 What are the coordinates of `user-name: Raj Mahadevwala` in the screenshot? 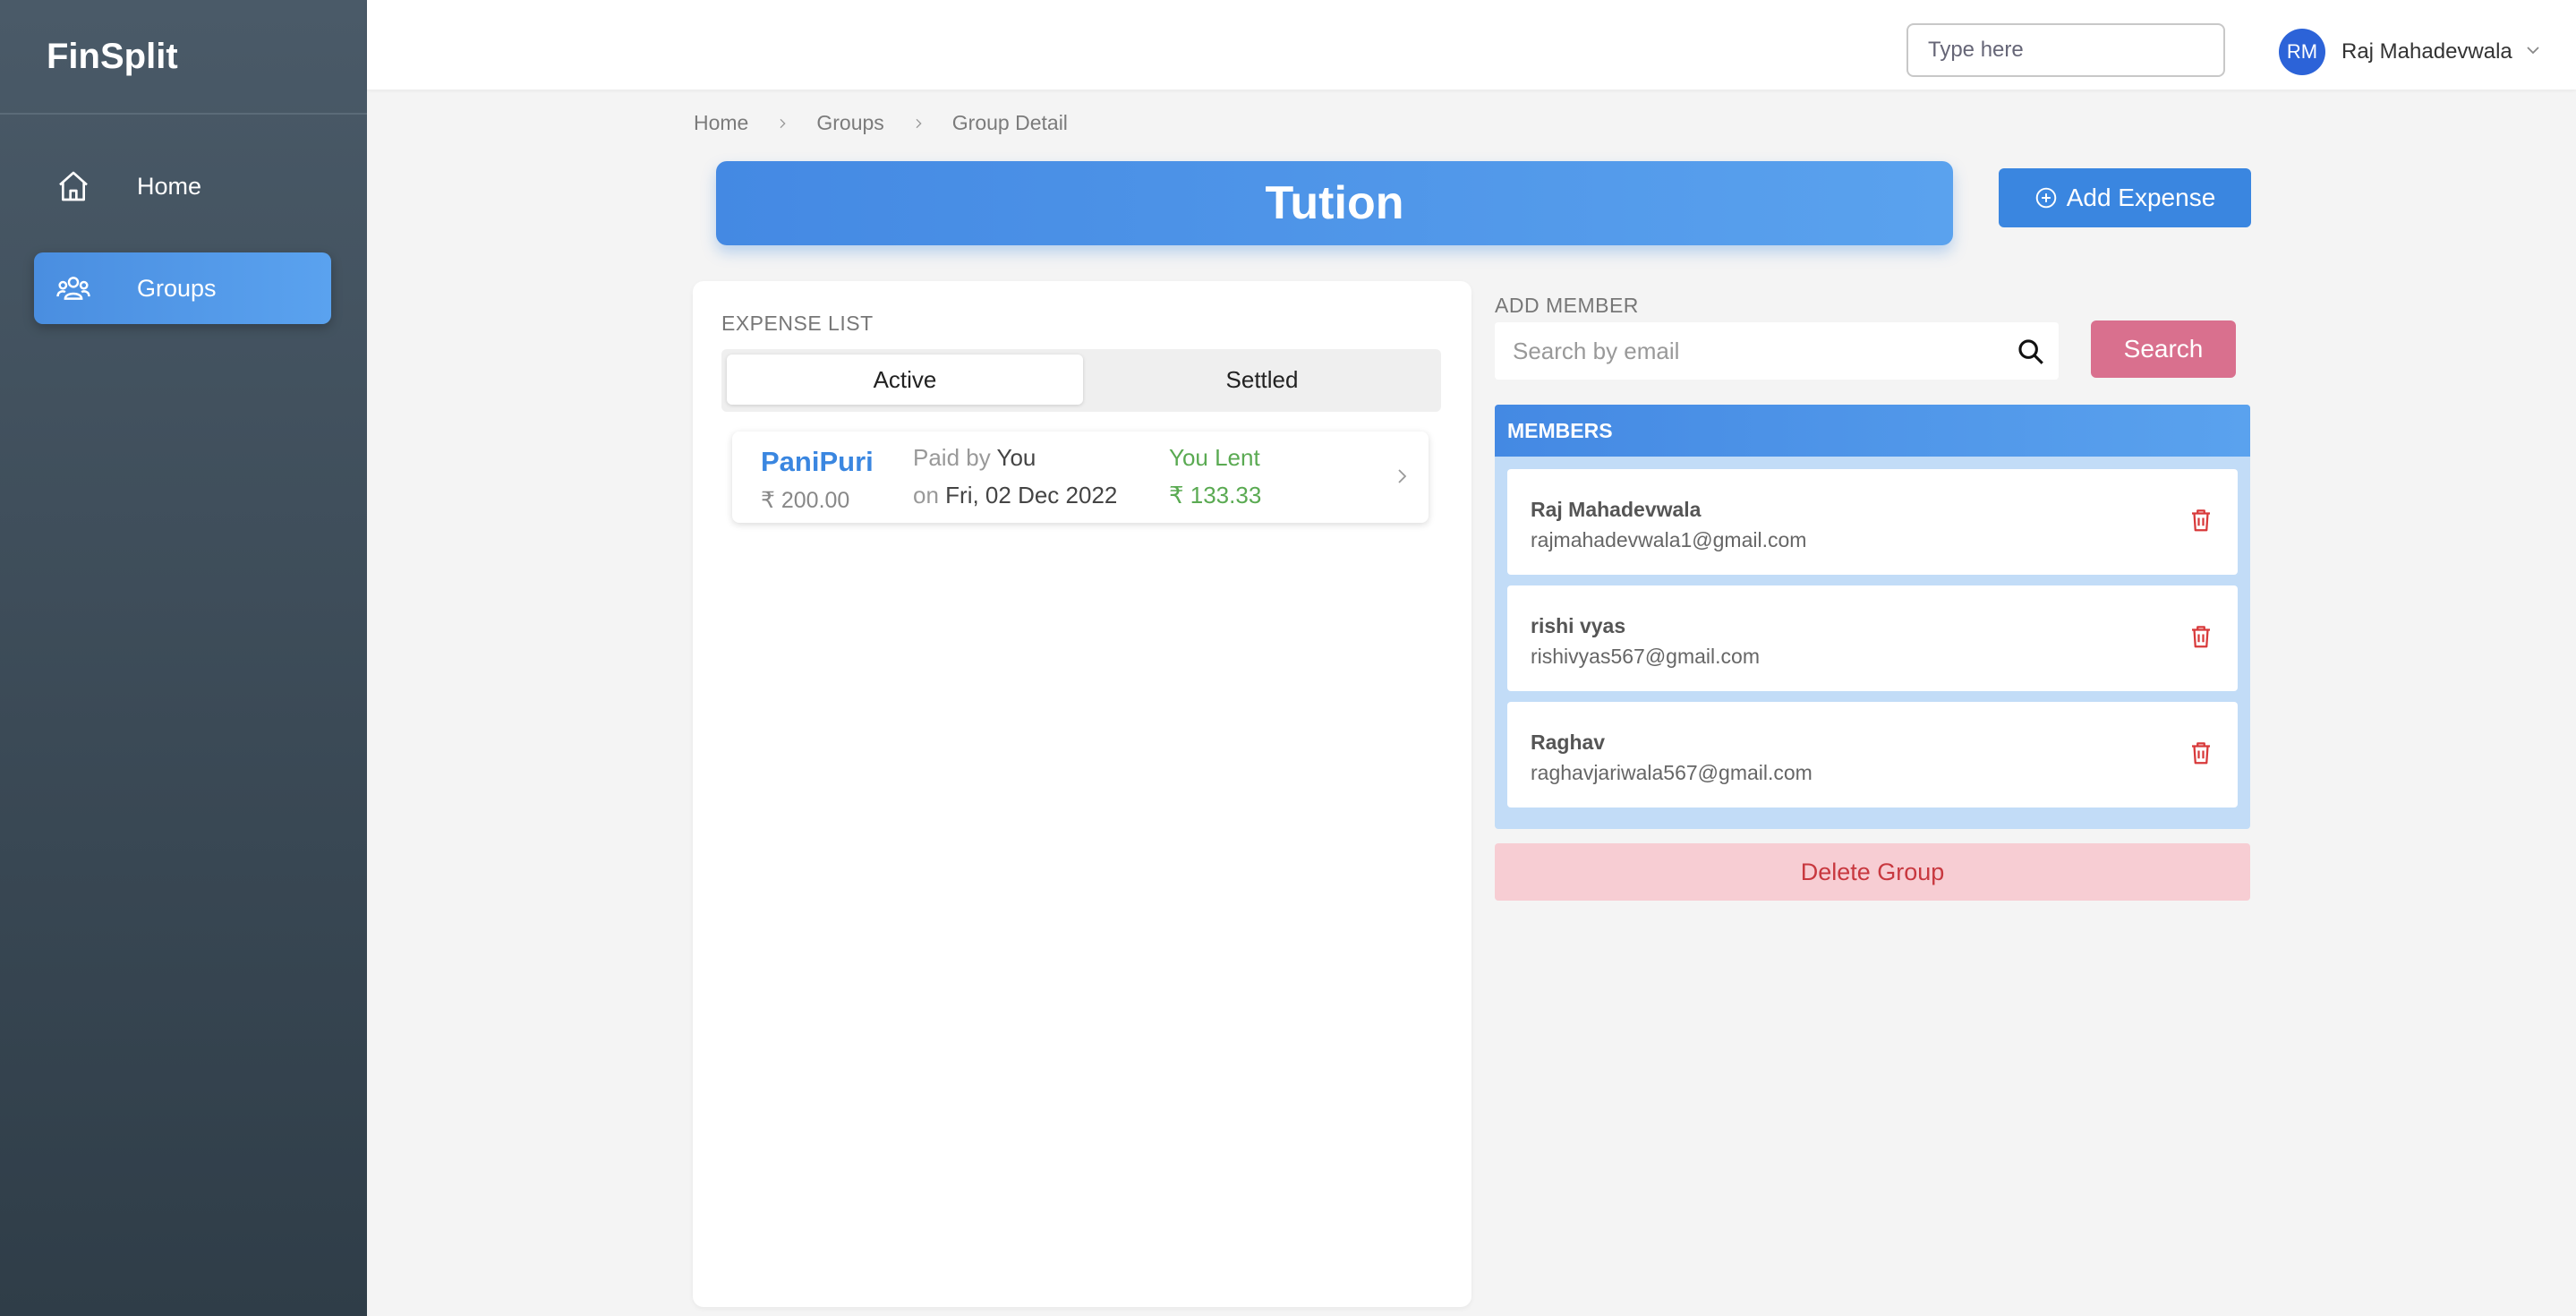 It's located at (2426, 51).